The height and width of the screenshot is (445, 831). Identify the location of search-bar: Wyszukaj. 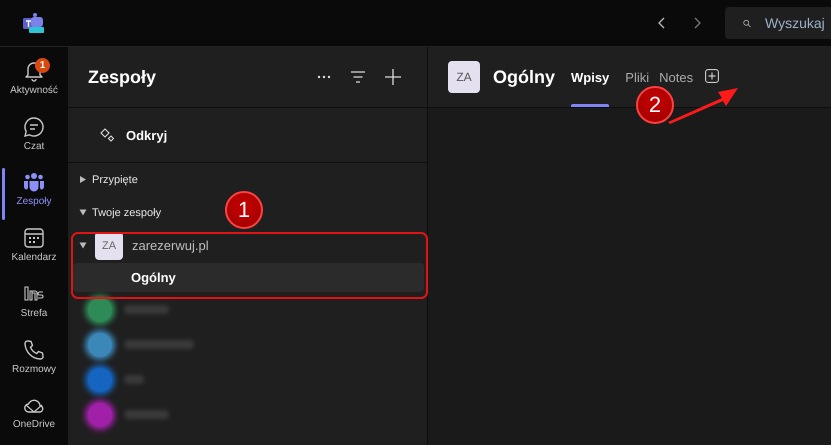
(778, 23).